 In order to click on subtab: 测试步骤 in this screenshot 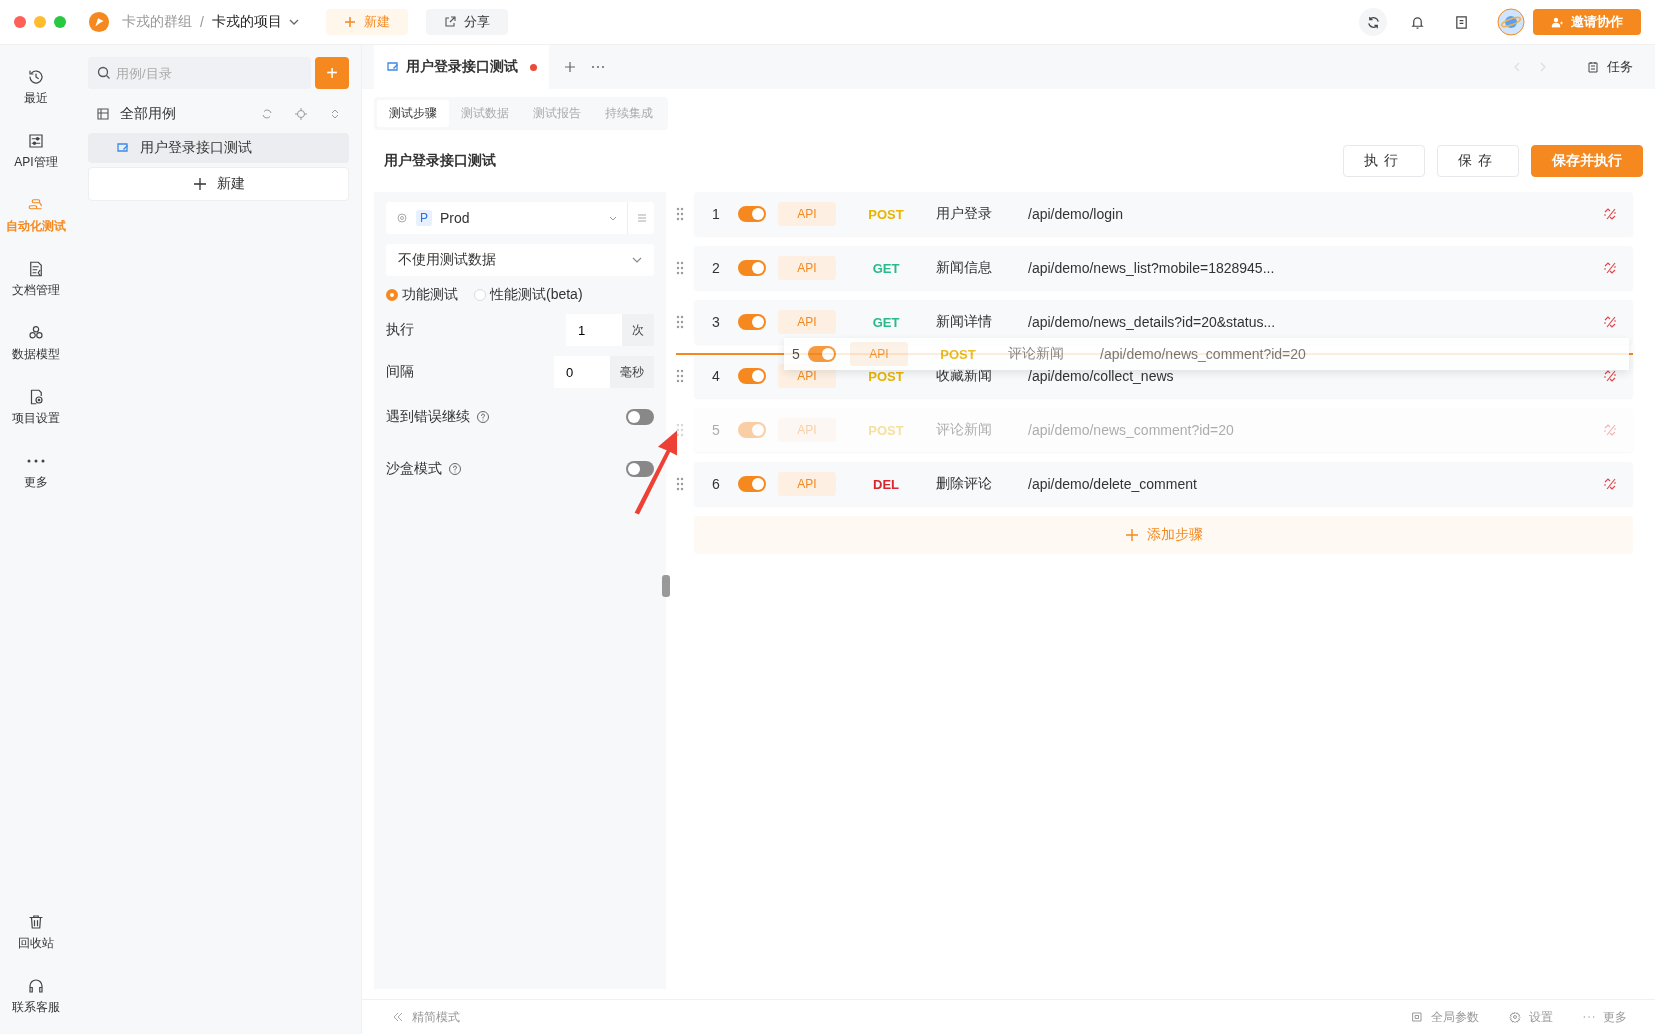, I will do `click(413, 113)`.